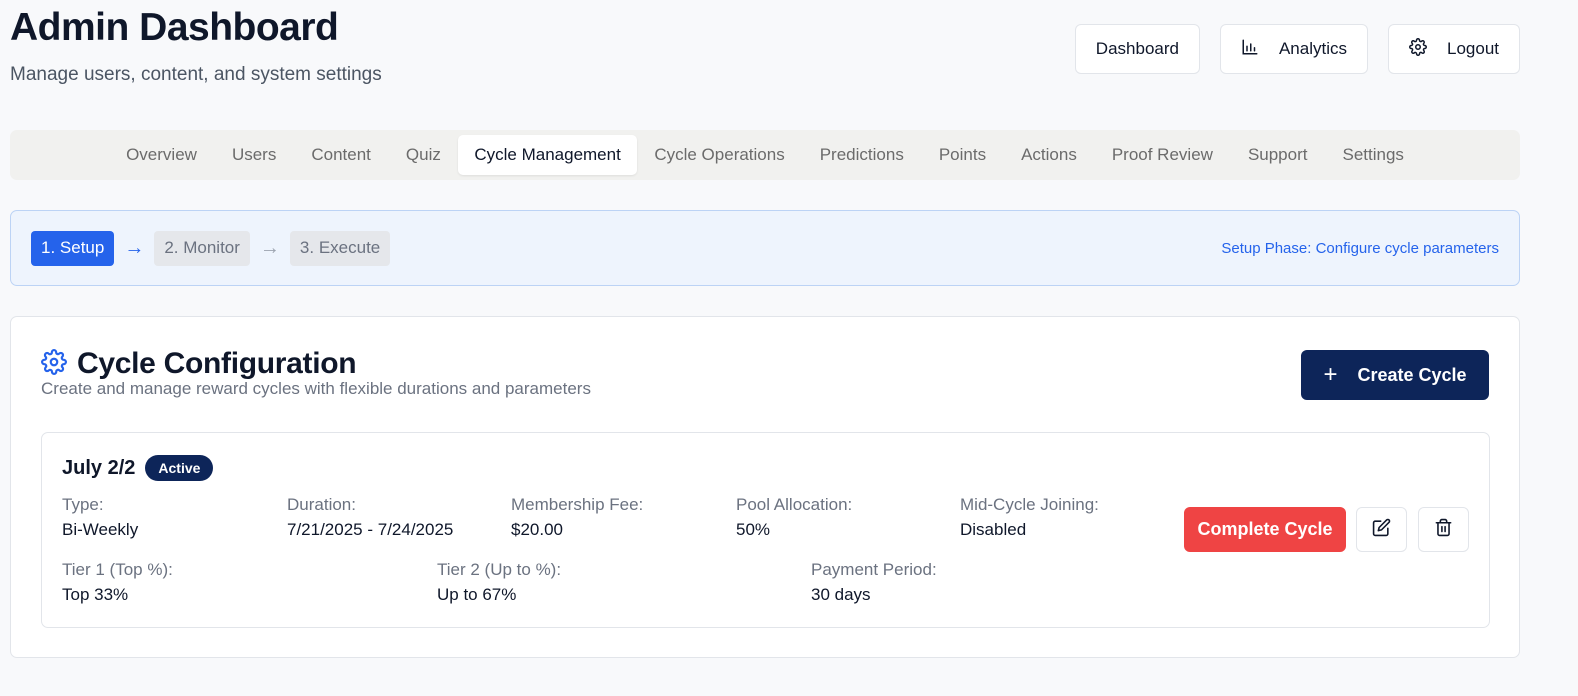 This screenshot has height=696, width=1578. Describe the element at coordinates (841, 594) in the screenshot. I see `field-value: 30 days` at that location.